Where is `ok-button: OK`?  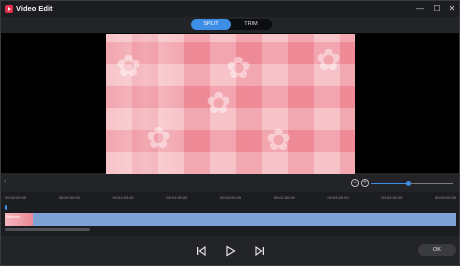
ok-button: OK is located at coordinates (437, 250).